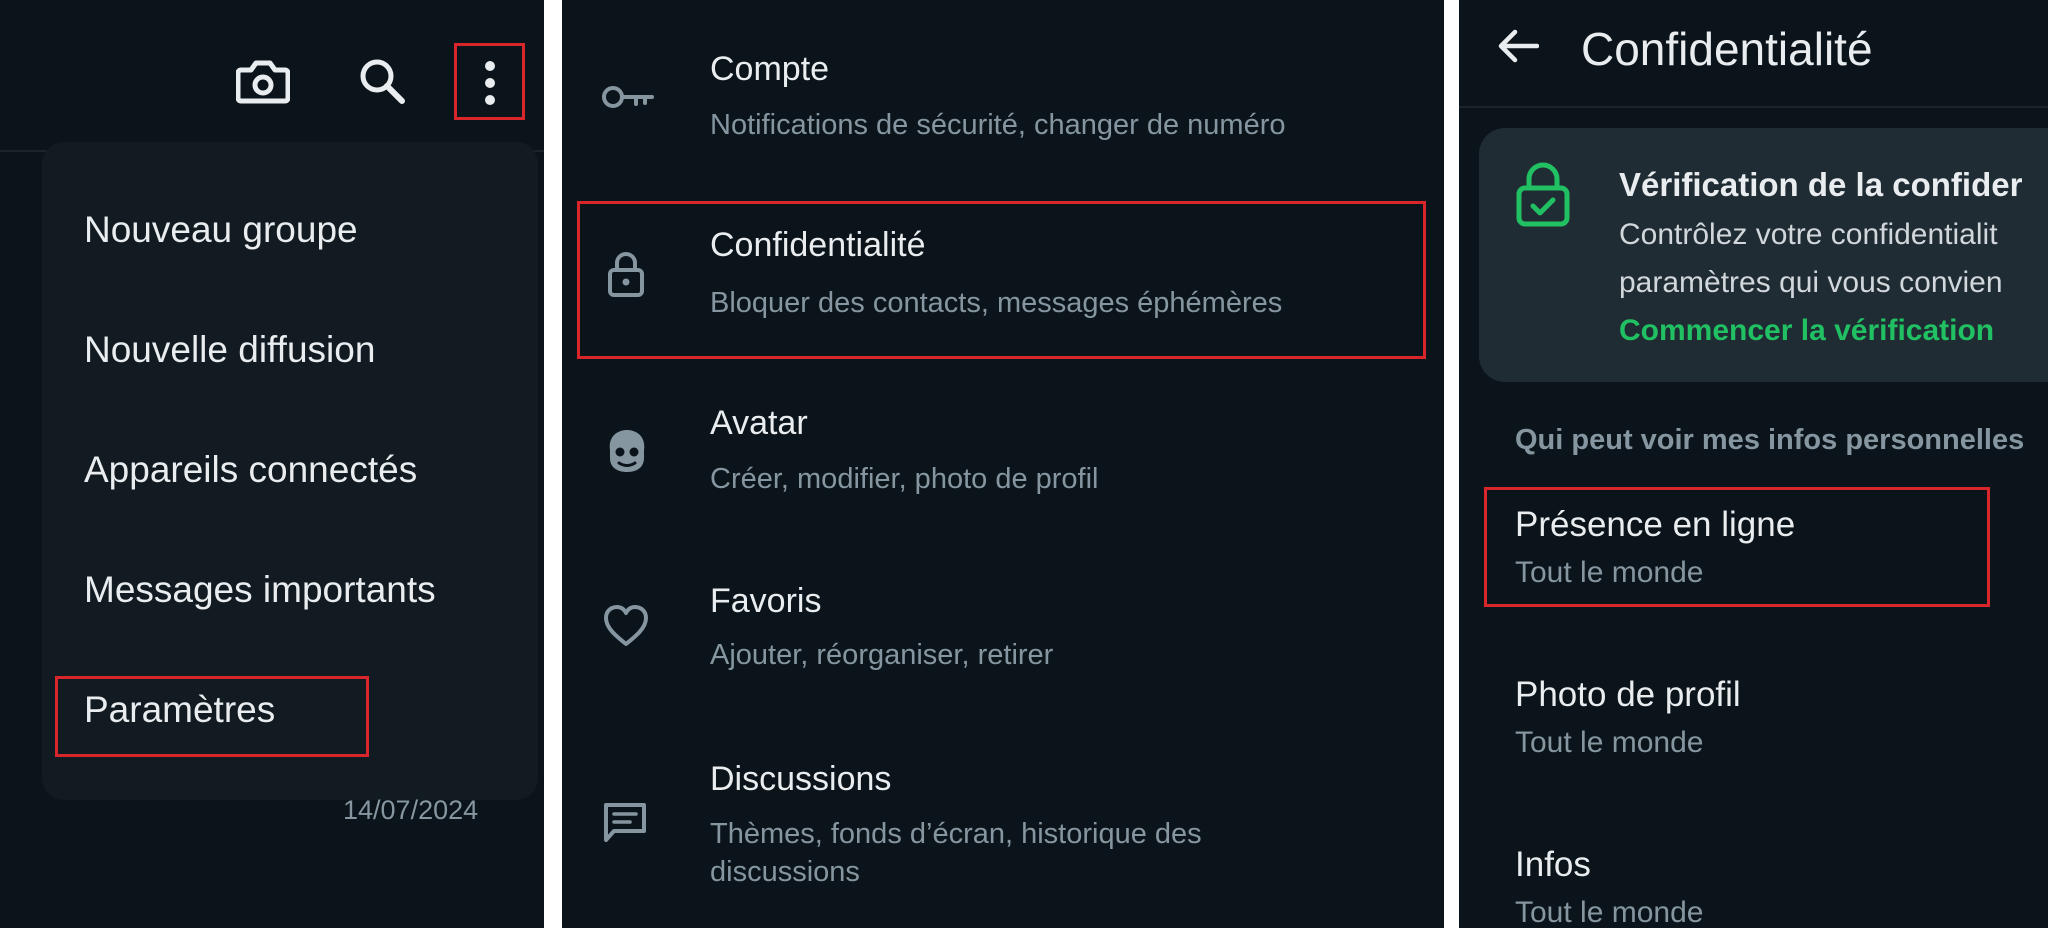  I want to click on settings-item-subtitle: Thèmes, fonds d’écran, historique des, so click(956, 834).